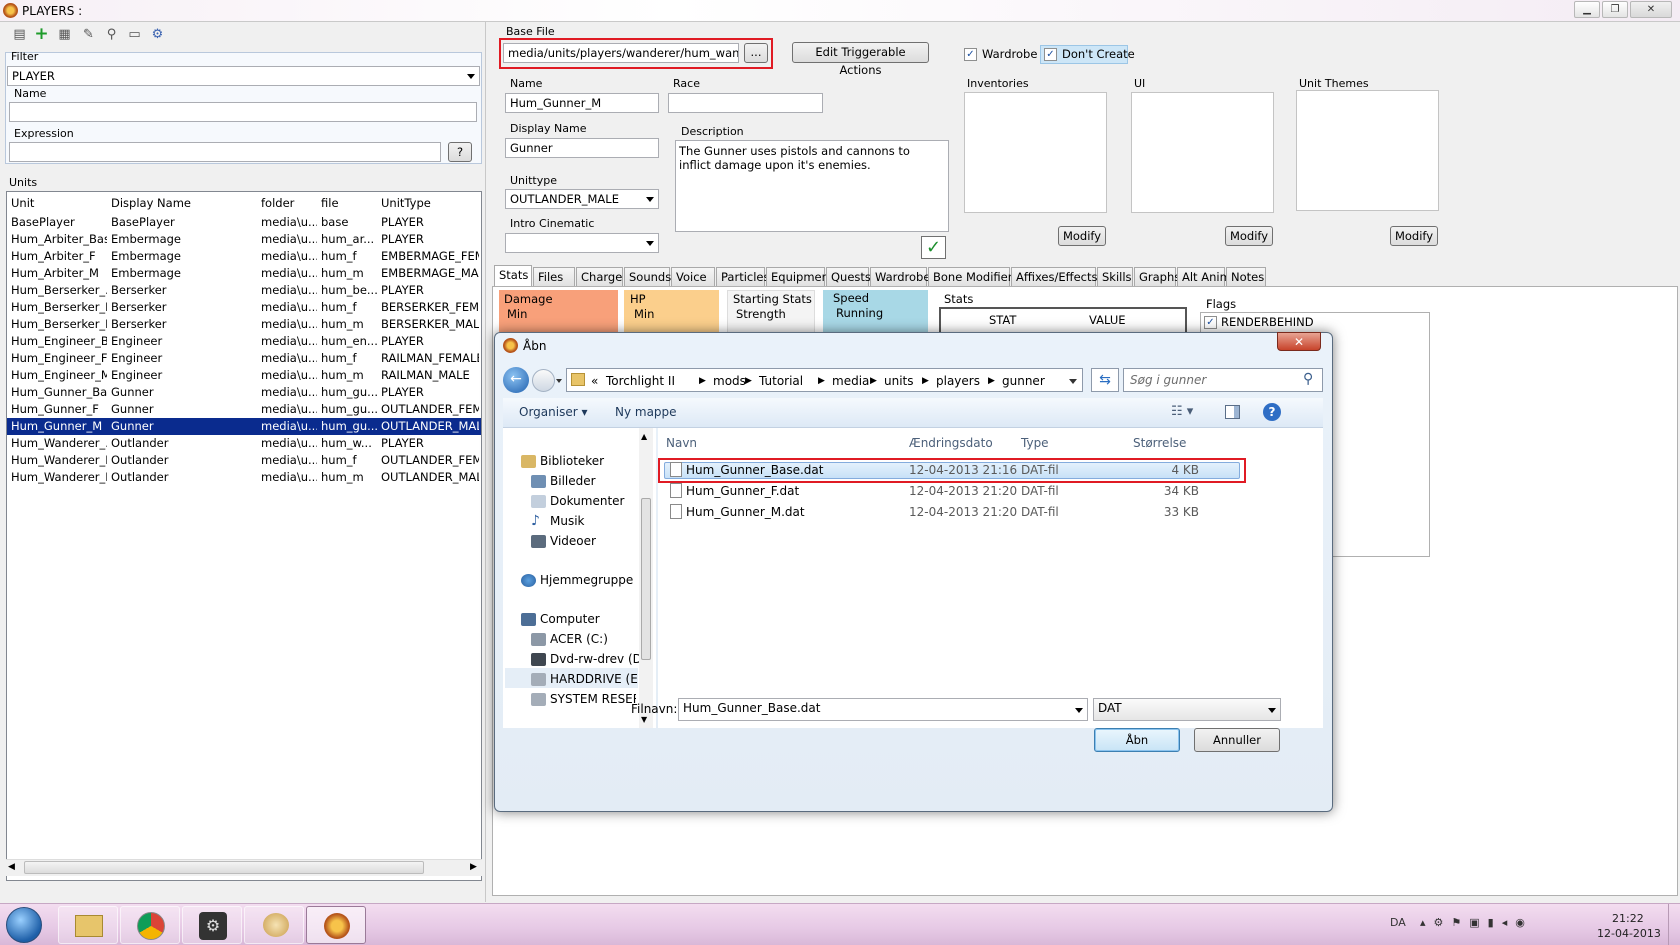 This screenshot has height=945, width=1680. Describe the element at coordinates (88, 34) in the screenshot. I see `pencil-icon: ✎` at that location.